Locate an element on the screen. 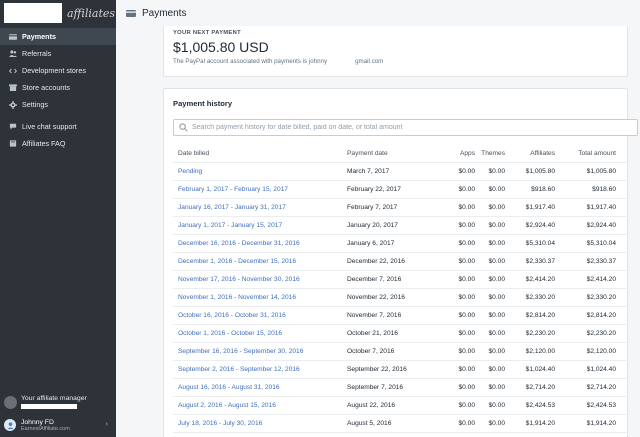 The image size is (640, 437). book-icon is located at coordinates (13, 143).